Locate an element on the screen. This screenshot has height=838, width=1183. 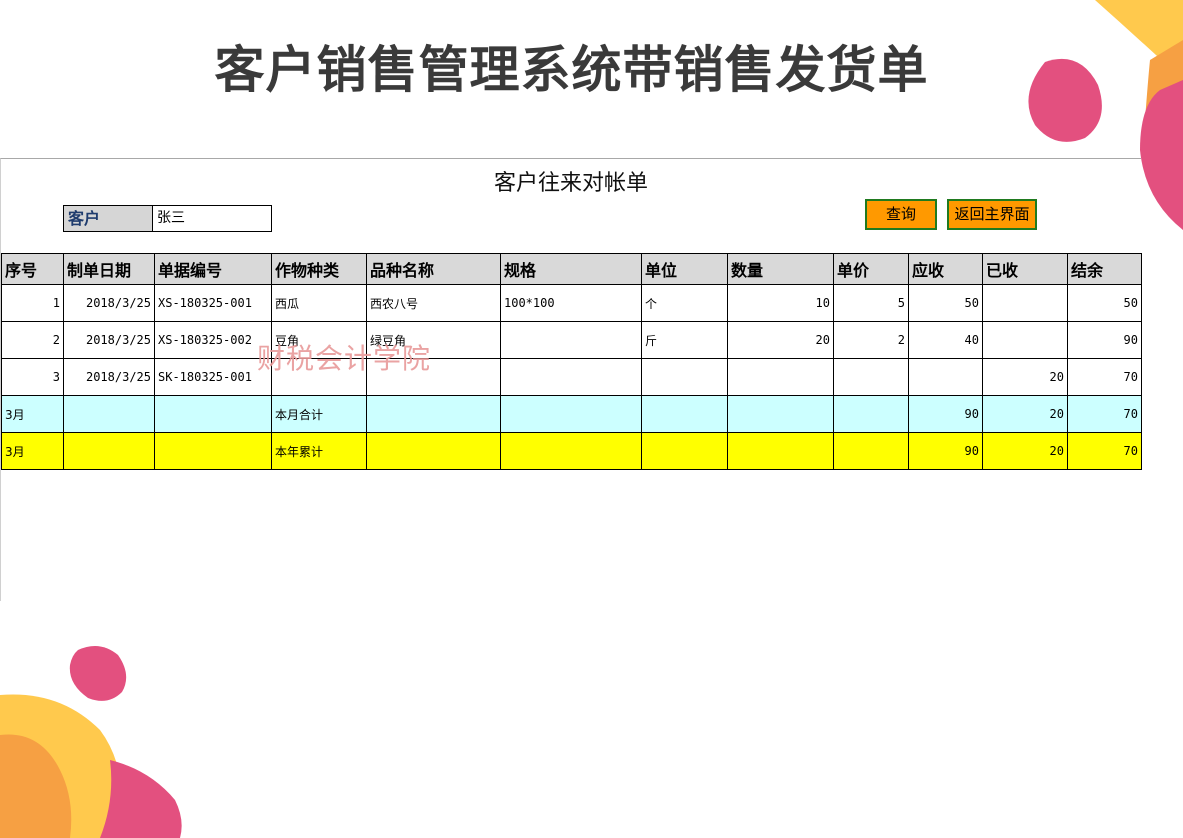
col-header: 作物种类 is located at coordinates (319, 269).